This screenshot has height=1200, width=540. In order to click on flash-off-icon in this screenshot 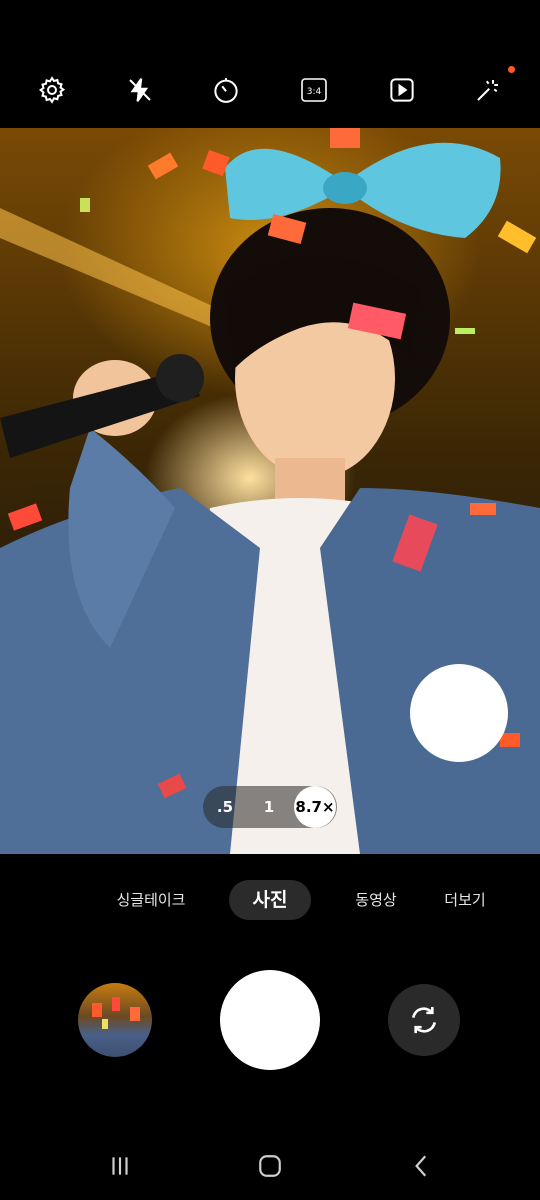, I will do `click(140, 90)`.